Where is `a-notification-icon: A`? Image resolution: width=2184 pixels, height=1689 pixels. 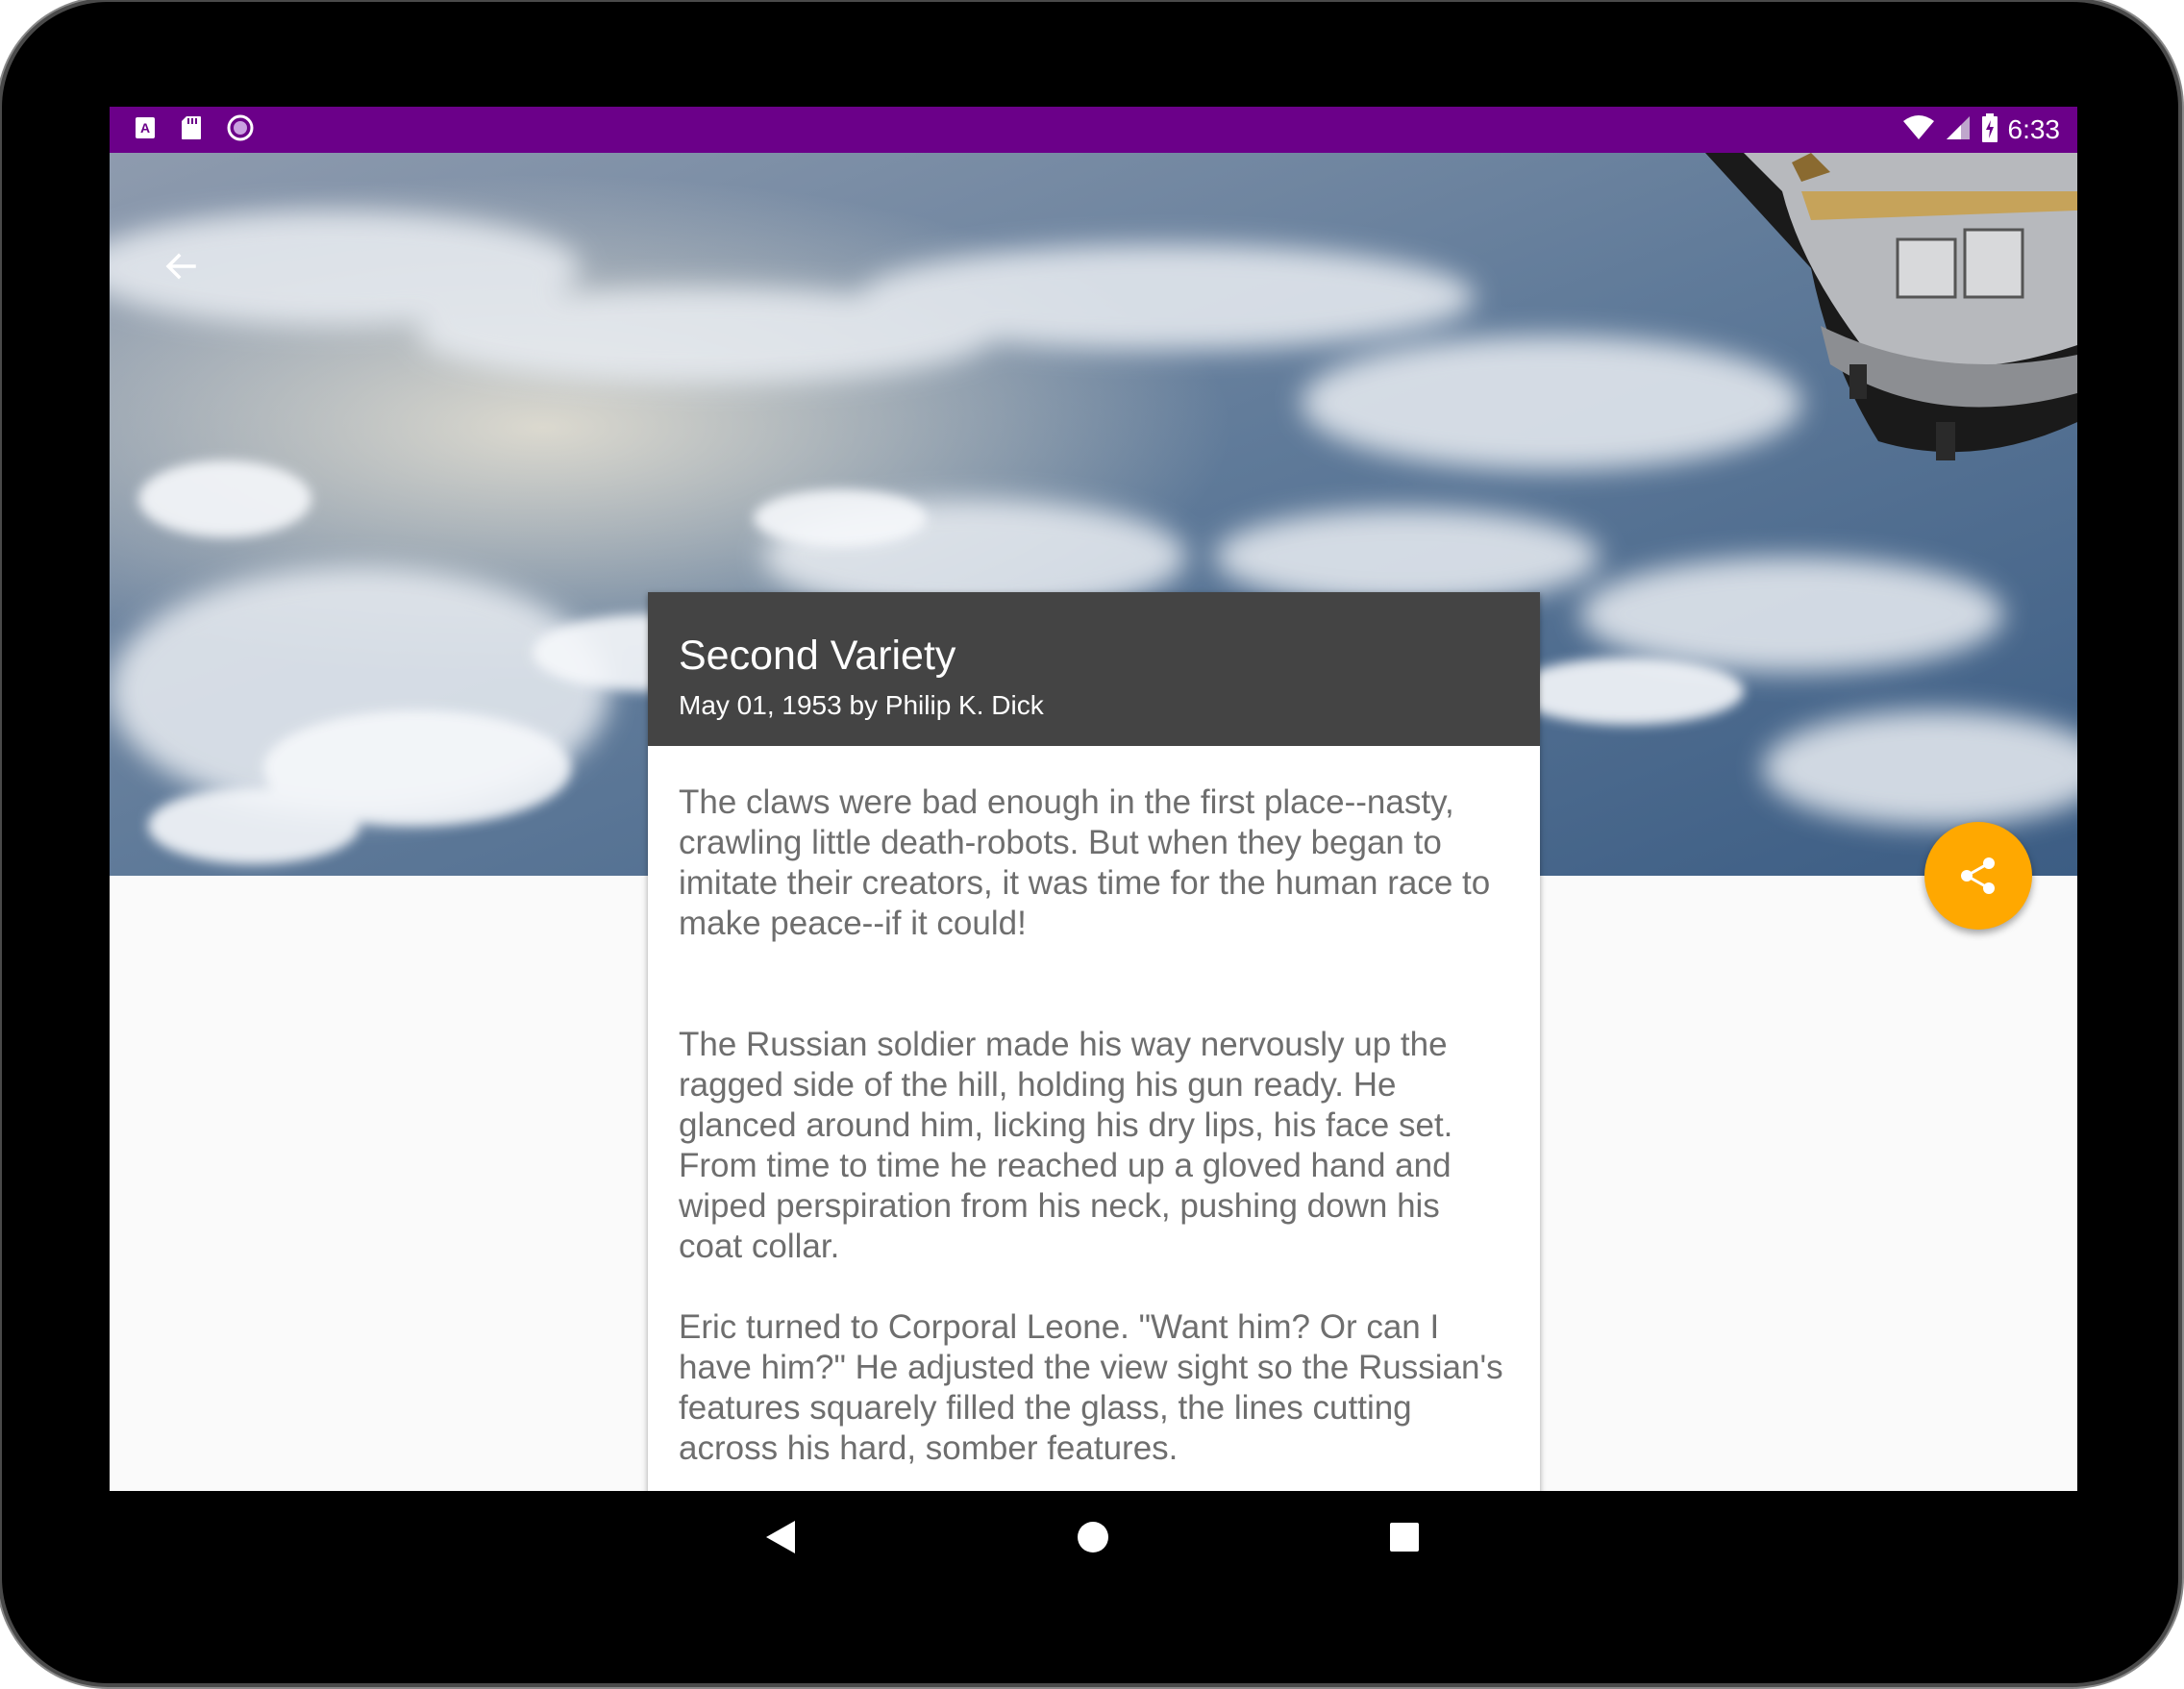
a-notification-icon: A is located at coordinates (146, 130).